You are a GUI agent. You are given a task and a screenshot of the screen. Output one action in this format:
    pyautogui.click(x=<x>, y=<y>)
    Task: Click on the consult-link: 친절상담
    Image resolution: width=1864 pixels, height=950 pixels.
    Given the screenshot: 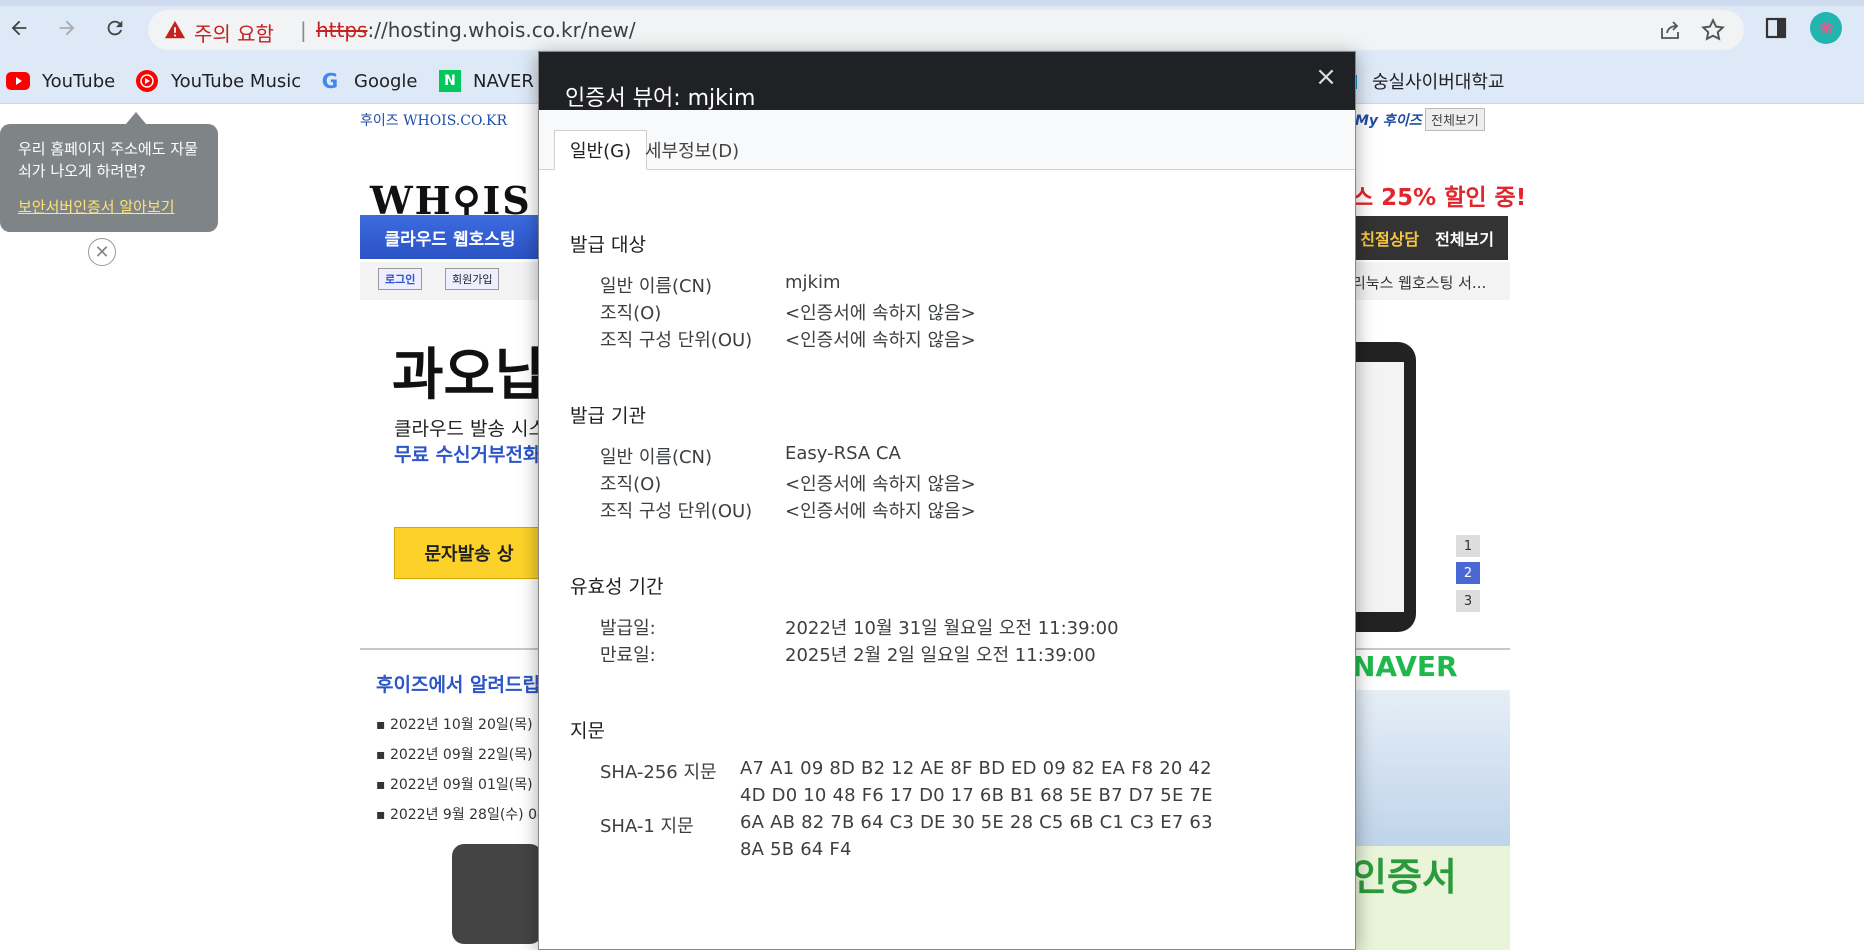 What is the action you would take?
    pyautogui.click(x=1389, y=238)
    